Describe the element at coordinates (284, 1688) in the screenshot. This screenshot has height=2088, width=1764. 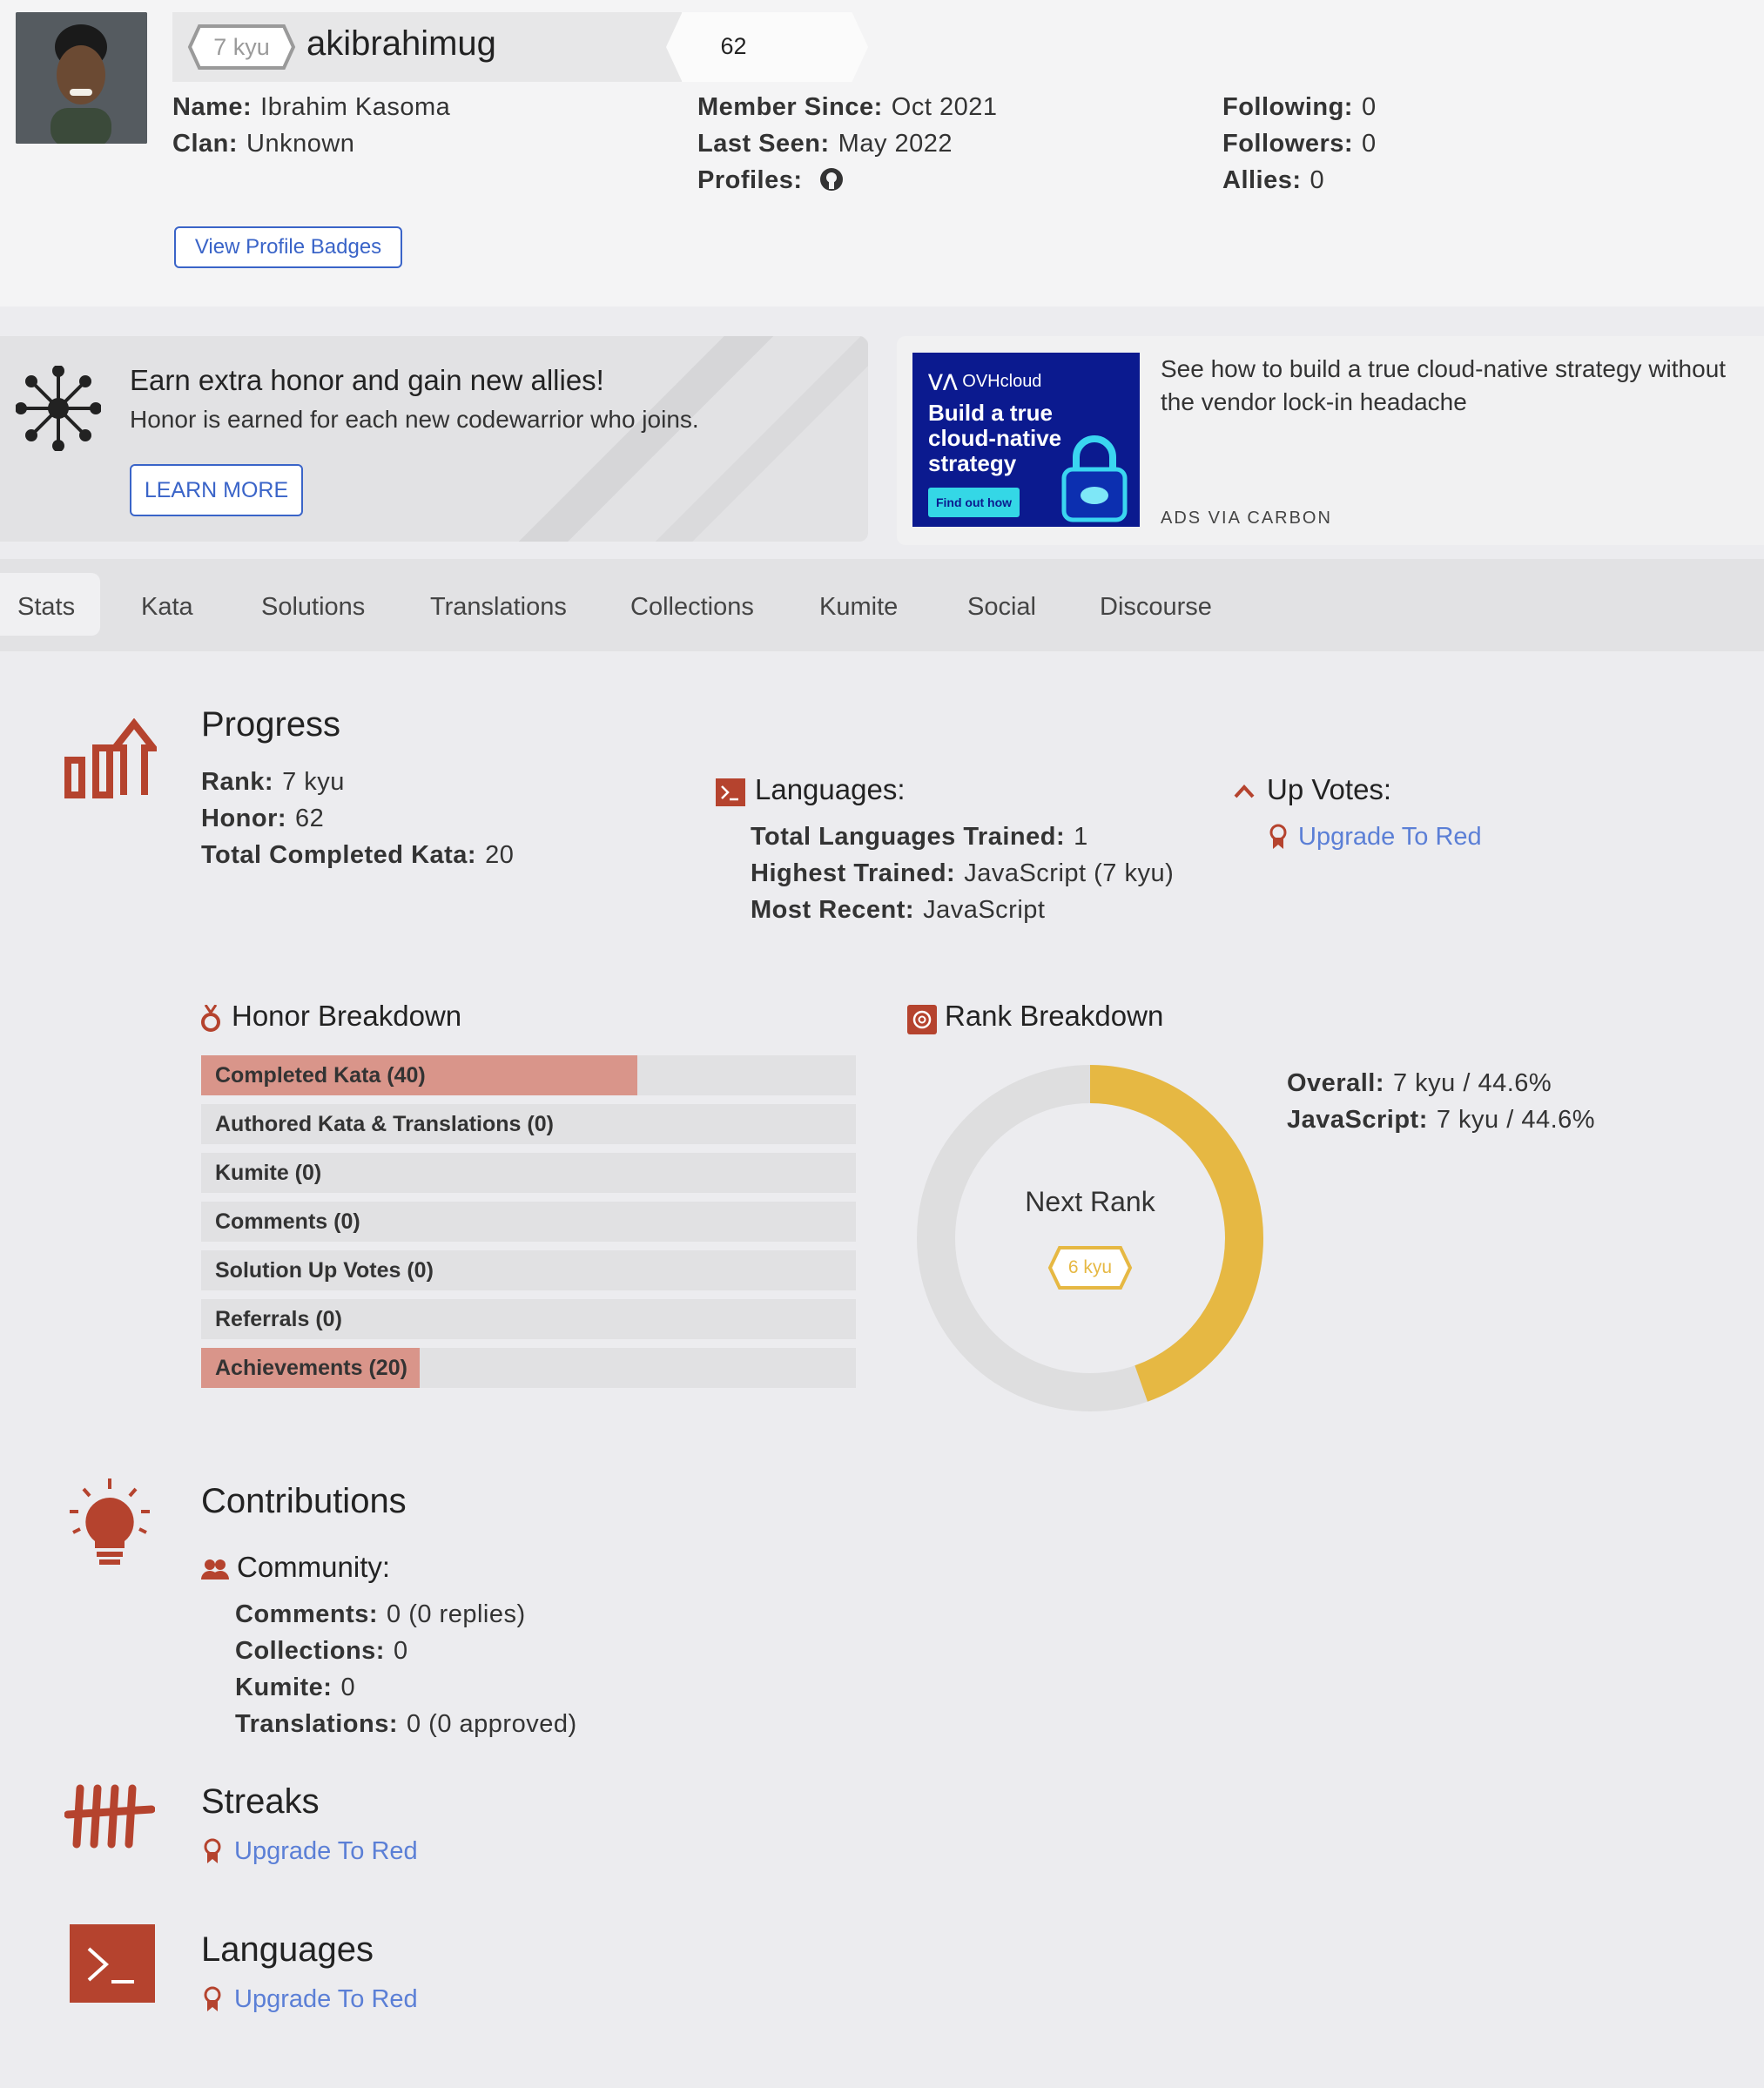
I see `kumite-label: Kumite:` at that location.